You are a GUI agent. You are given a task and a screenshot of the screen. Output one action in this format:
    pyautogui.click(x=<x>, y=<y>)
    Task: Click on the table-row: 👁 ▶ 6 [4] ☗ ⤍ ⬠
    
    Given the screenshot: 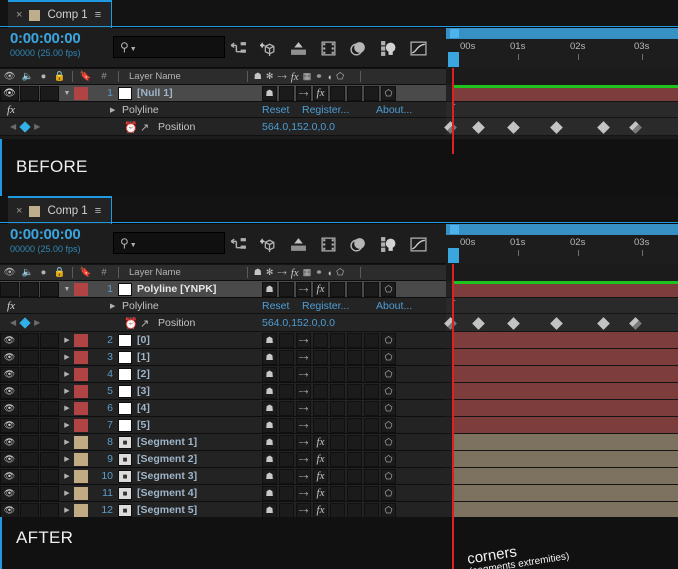 What is the action you would take?
    pyautogui.click(x=223, y=408)
    